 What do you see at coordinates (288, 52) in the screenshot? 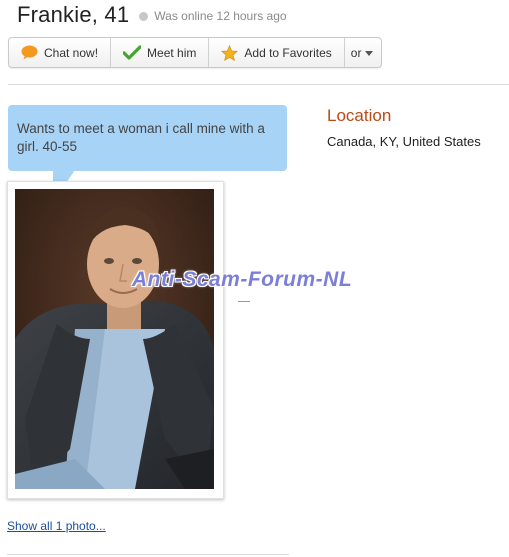
I see `add-to-favorites-label: Add to Favorites` at bounding box center [288, 52].